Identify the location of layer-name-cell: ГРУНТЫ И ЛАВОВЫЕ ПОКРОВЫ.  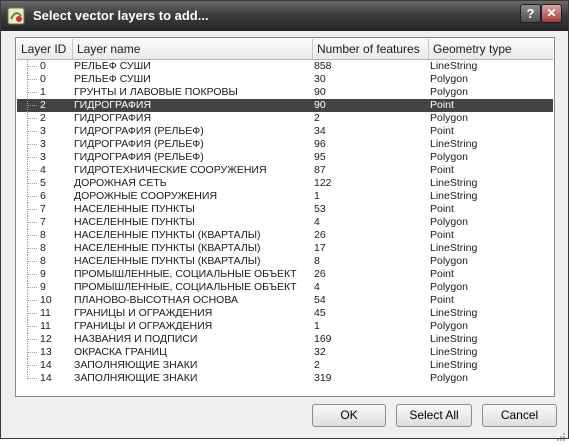
(156, 92).